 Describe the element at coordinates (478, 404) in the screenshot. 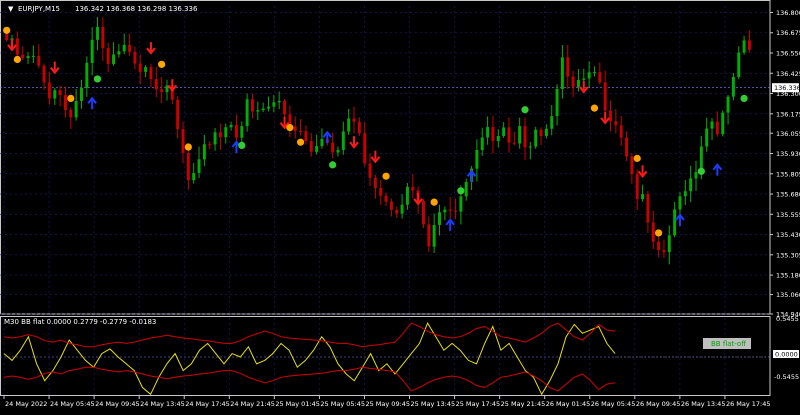

I see `time-tick-label: 25 May 17:45` at that location.